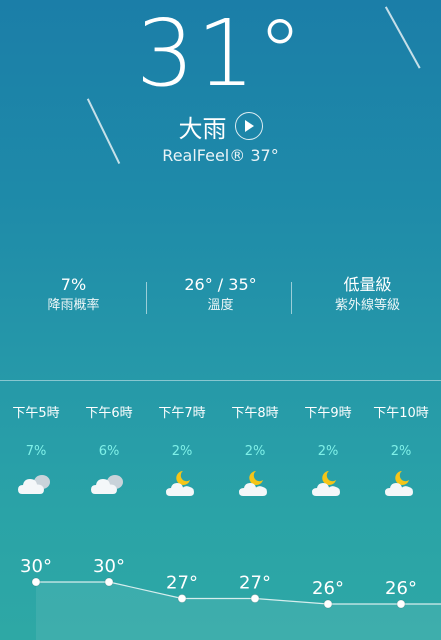  What do you see at coordinates (220, 305) in the screenshot?
I see `stat-label: 溫度` at bounding box center [220, 305].